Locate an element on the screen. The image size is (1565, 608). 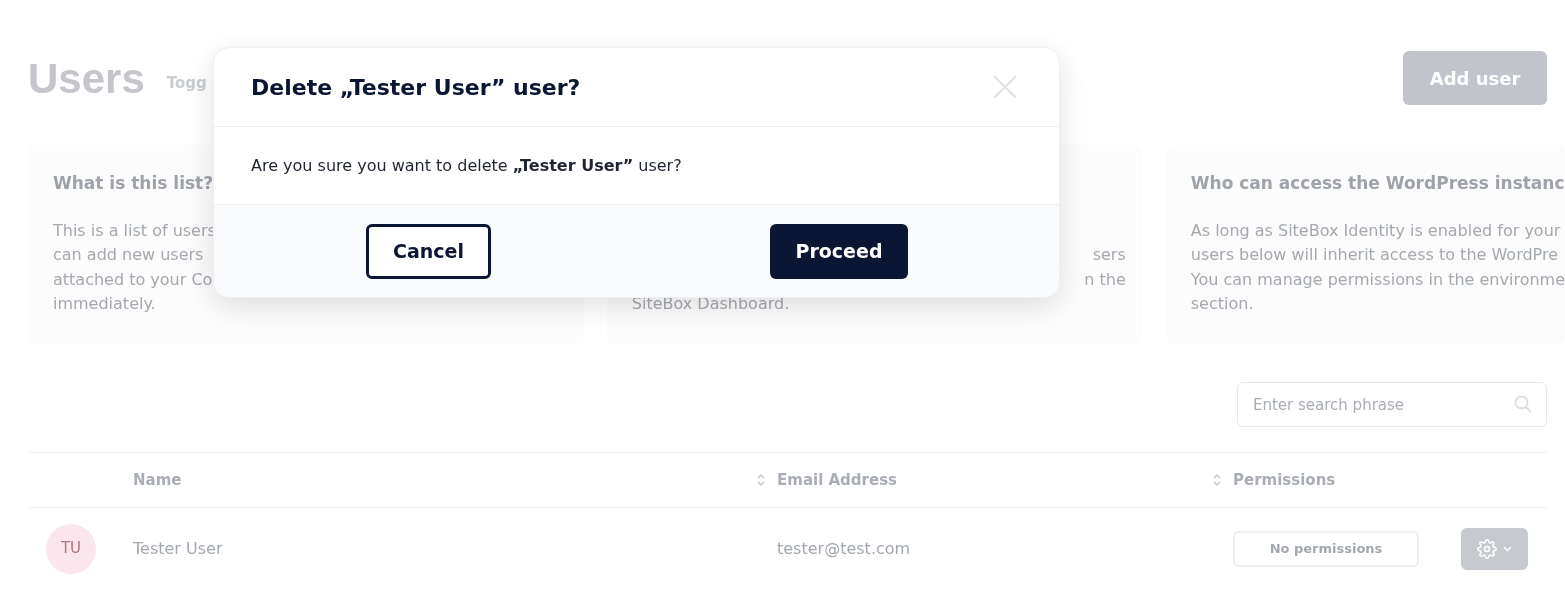
settings-icon is located at coordinates (1487, 548).